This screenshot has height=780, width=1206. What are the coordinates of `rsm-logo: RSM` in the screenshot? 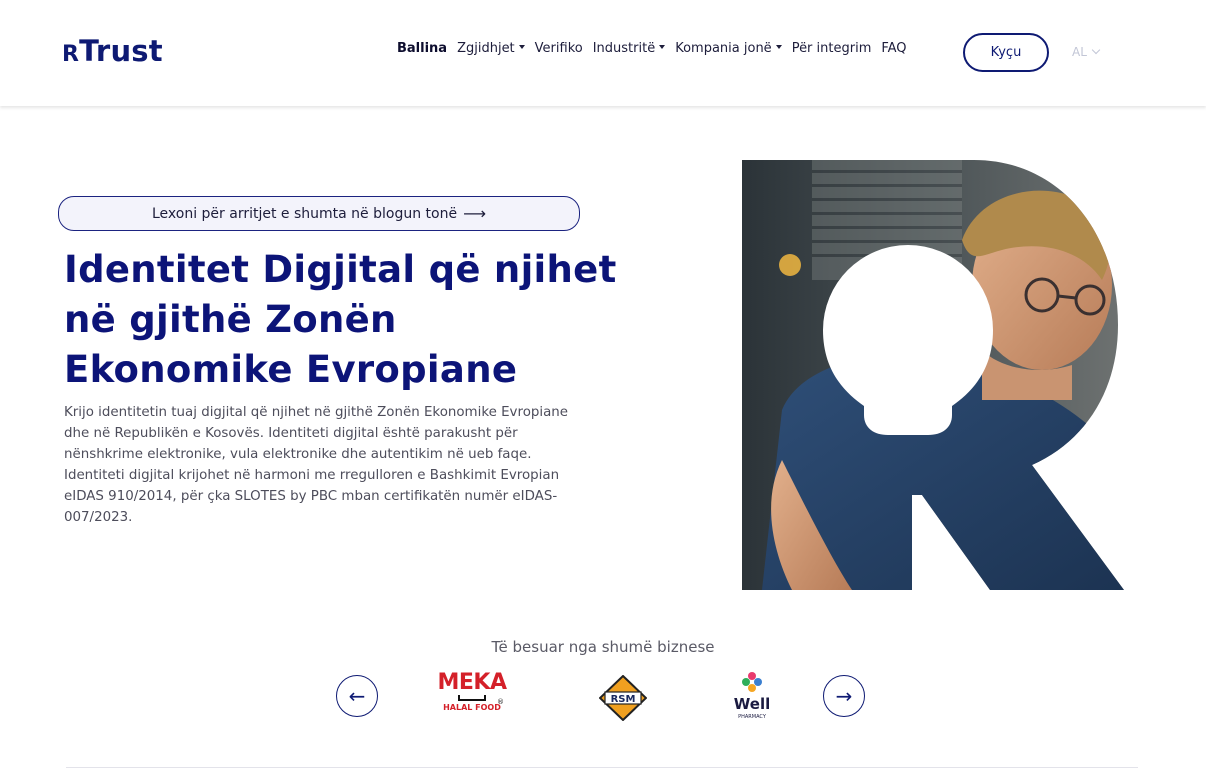 It's located at (623, 698).